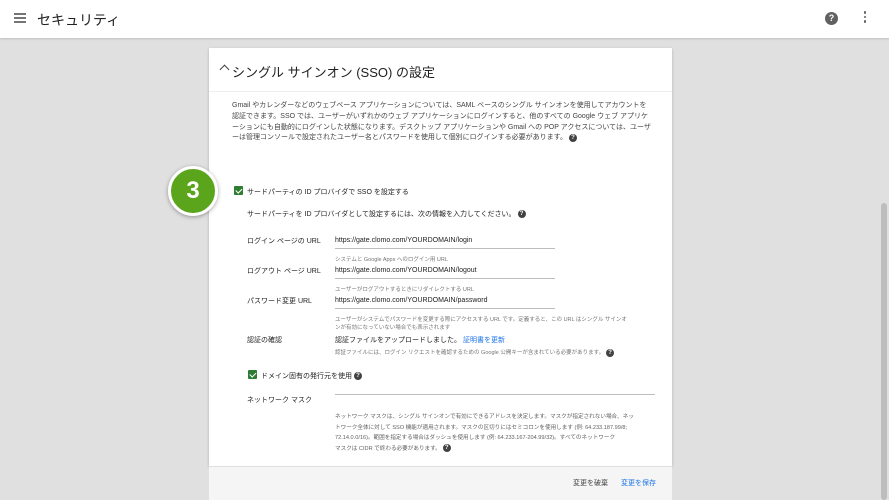 This screenshot has width=889, height=500. What do you see at coordinates (306, 376) in the screenshot?
I see `domain-issuer-label: ドメイン固有の発行元を使用` at bounding box center [306, 376].